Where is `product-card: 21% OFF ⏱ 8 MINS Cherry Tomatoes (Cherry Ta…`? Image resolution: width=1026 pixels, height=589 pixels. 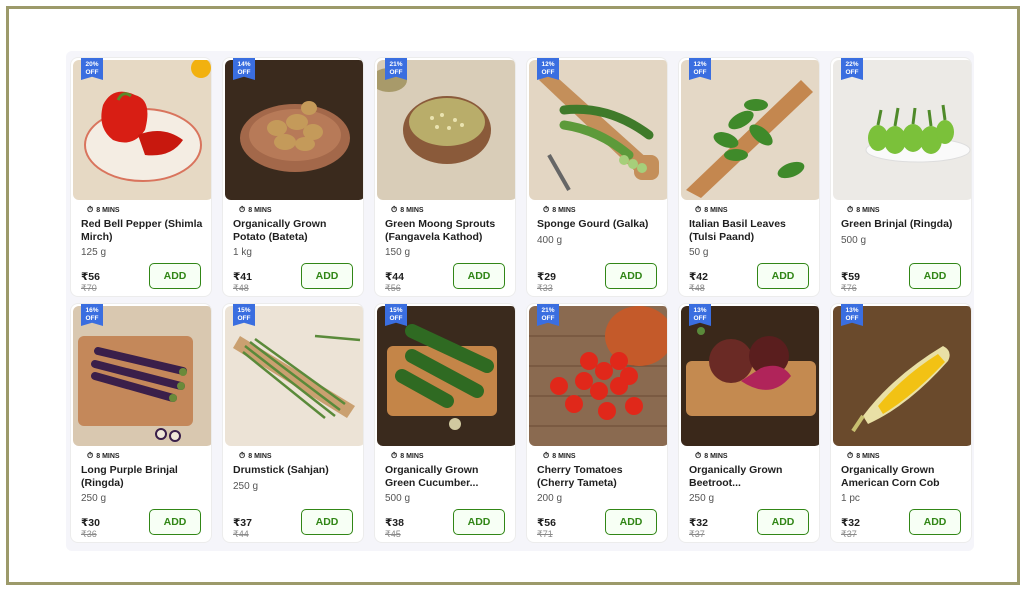
product-card: 21% OFF ⏱ 8 MINS Cherry Tomatoes (Cherry Ta… is located at coordinates (597, 423).